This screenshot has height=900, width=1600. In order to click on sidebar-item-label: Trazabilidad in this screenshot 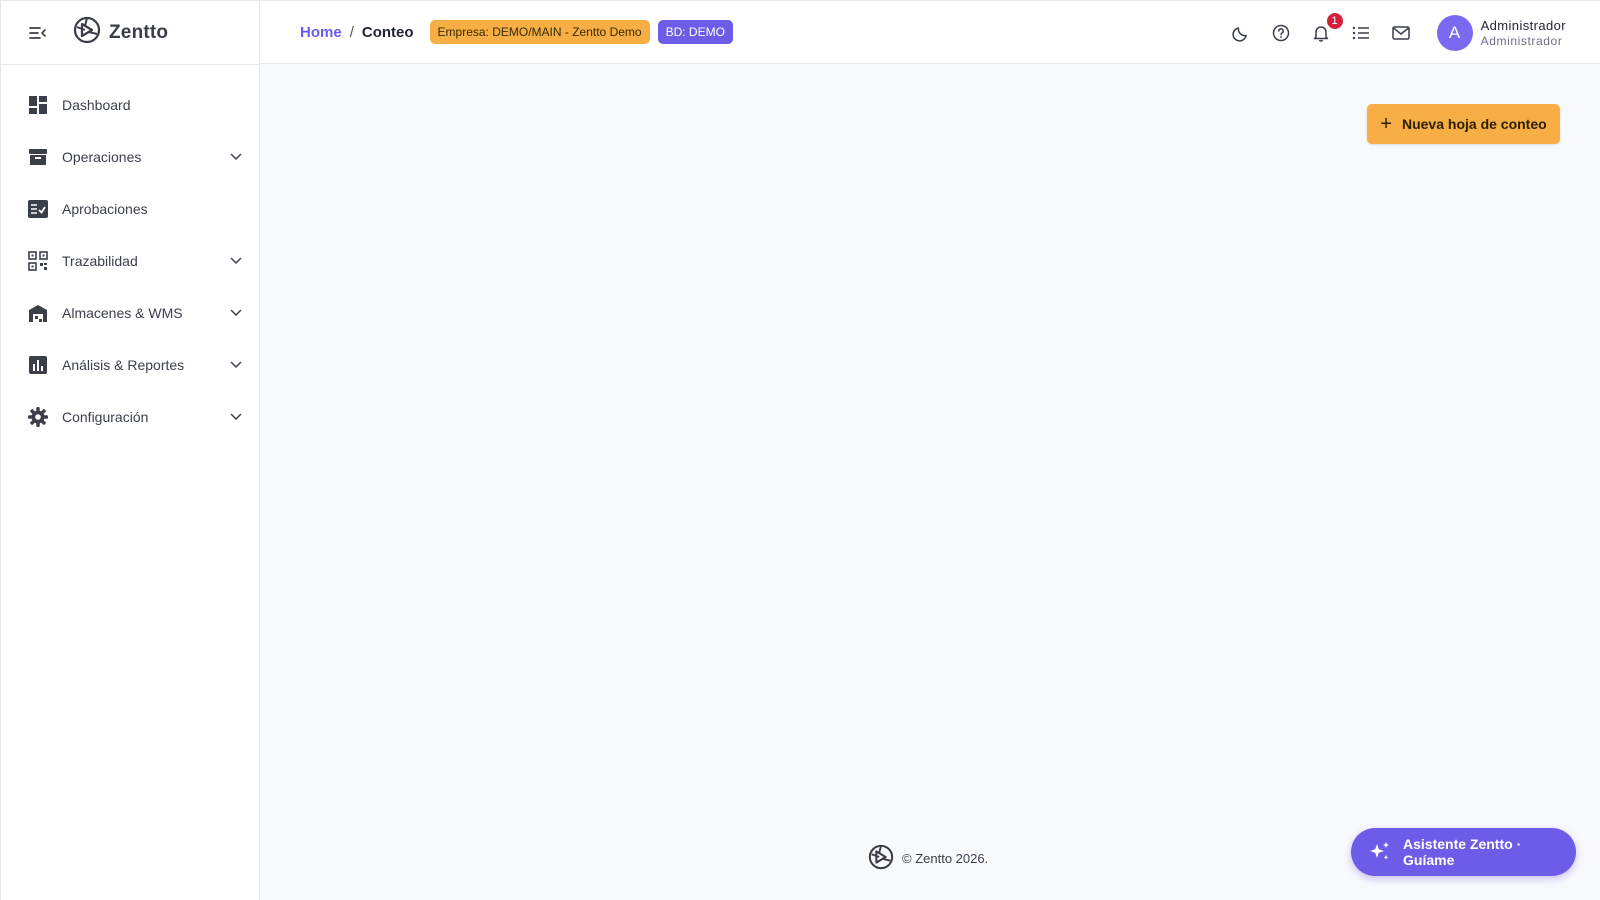, I will do `click(100, 261)`.